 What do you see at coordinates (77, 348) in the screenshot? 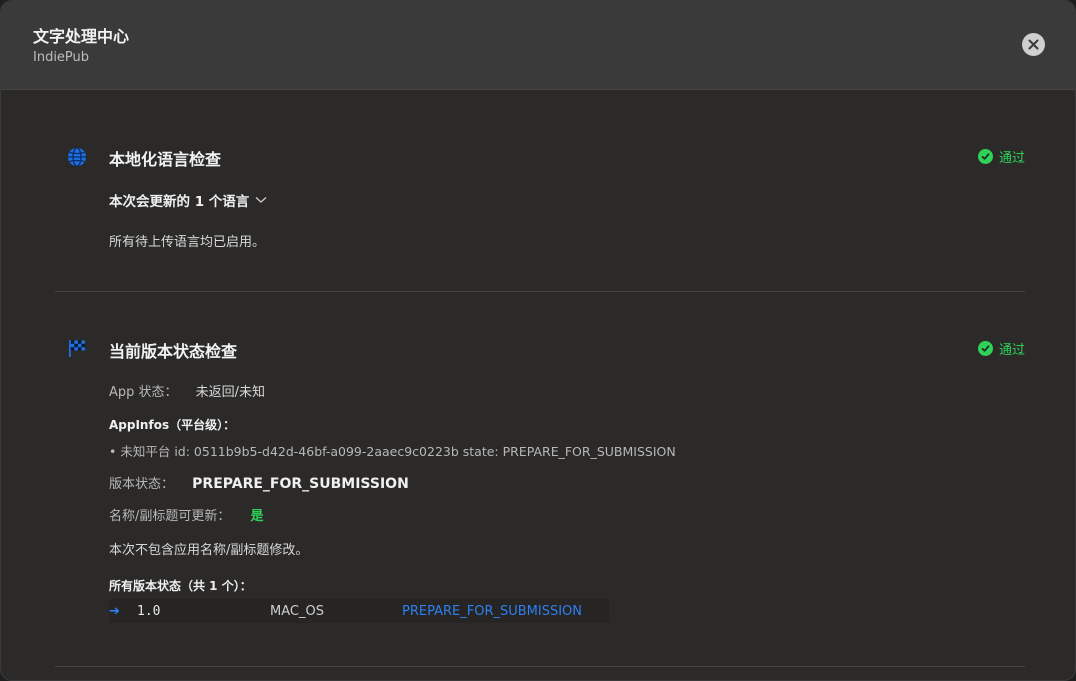
I see `checkered-flag-icon` at bounding box center [77, 348].